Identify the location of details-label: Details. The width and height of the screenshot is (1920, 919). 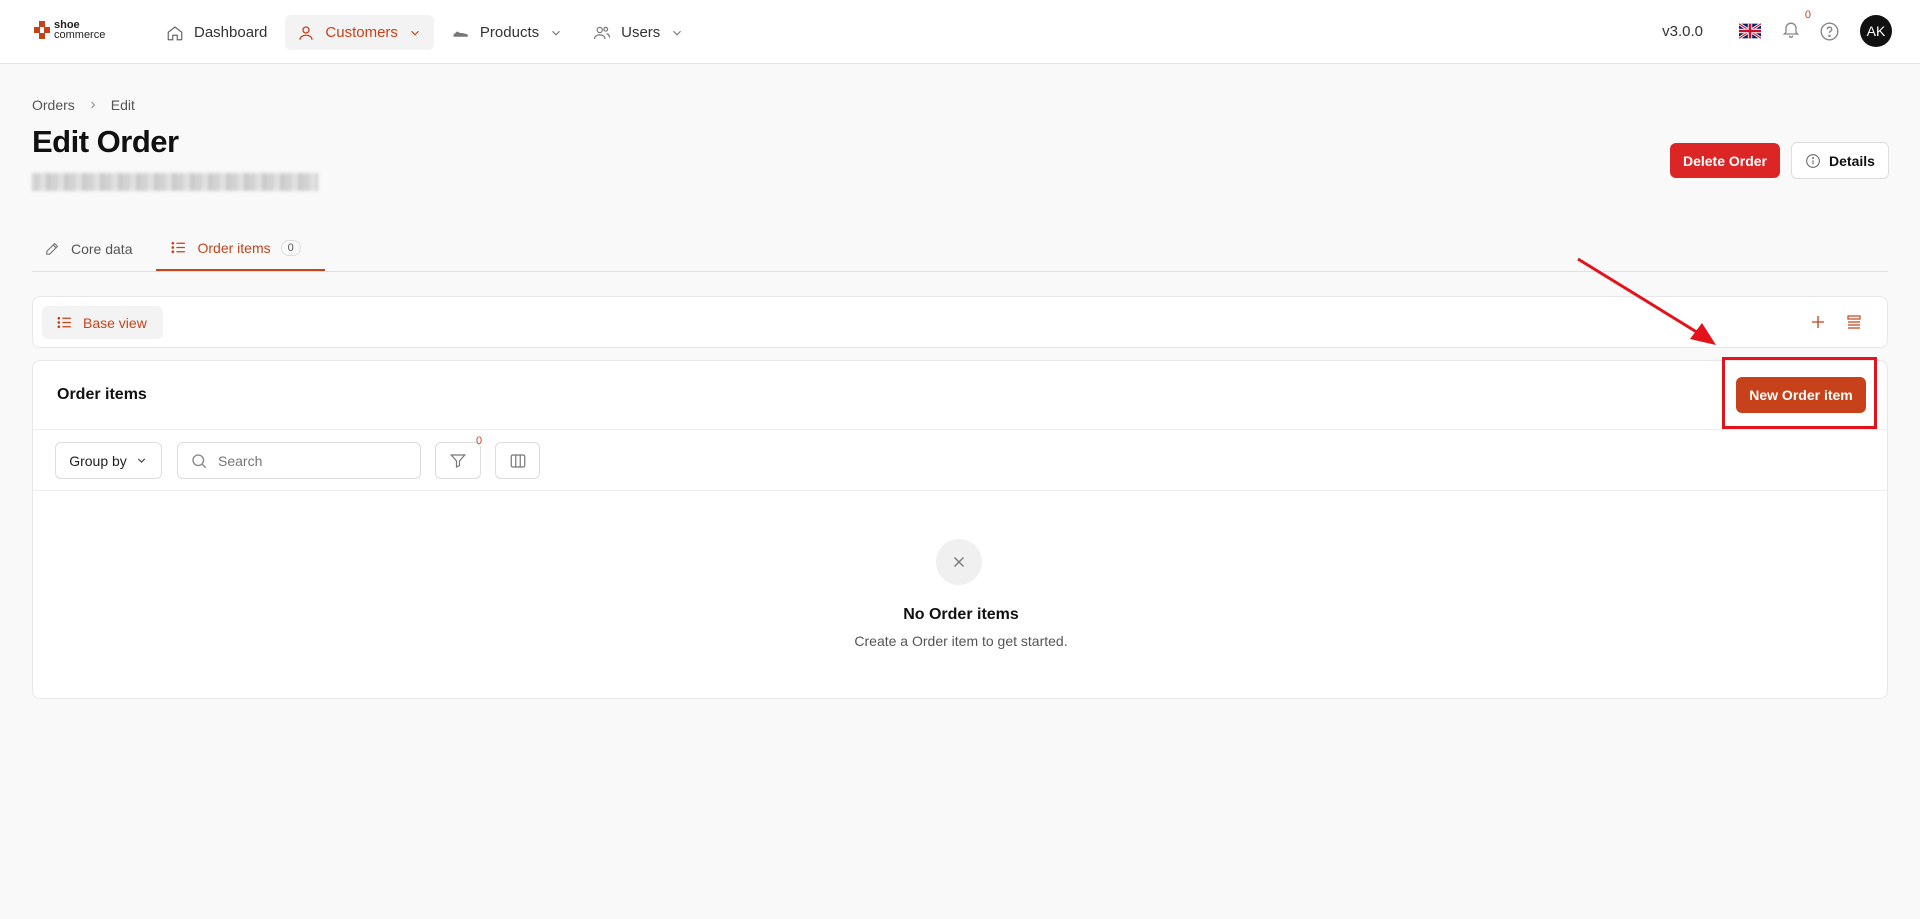
(1852, 160).